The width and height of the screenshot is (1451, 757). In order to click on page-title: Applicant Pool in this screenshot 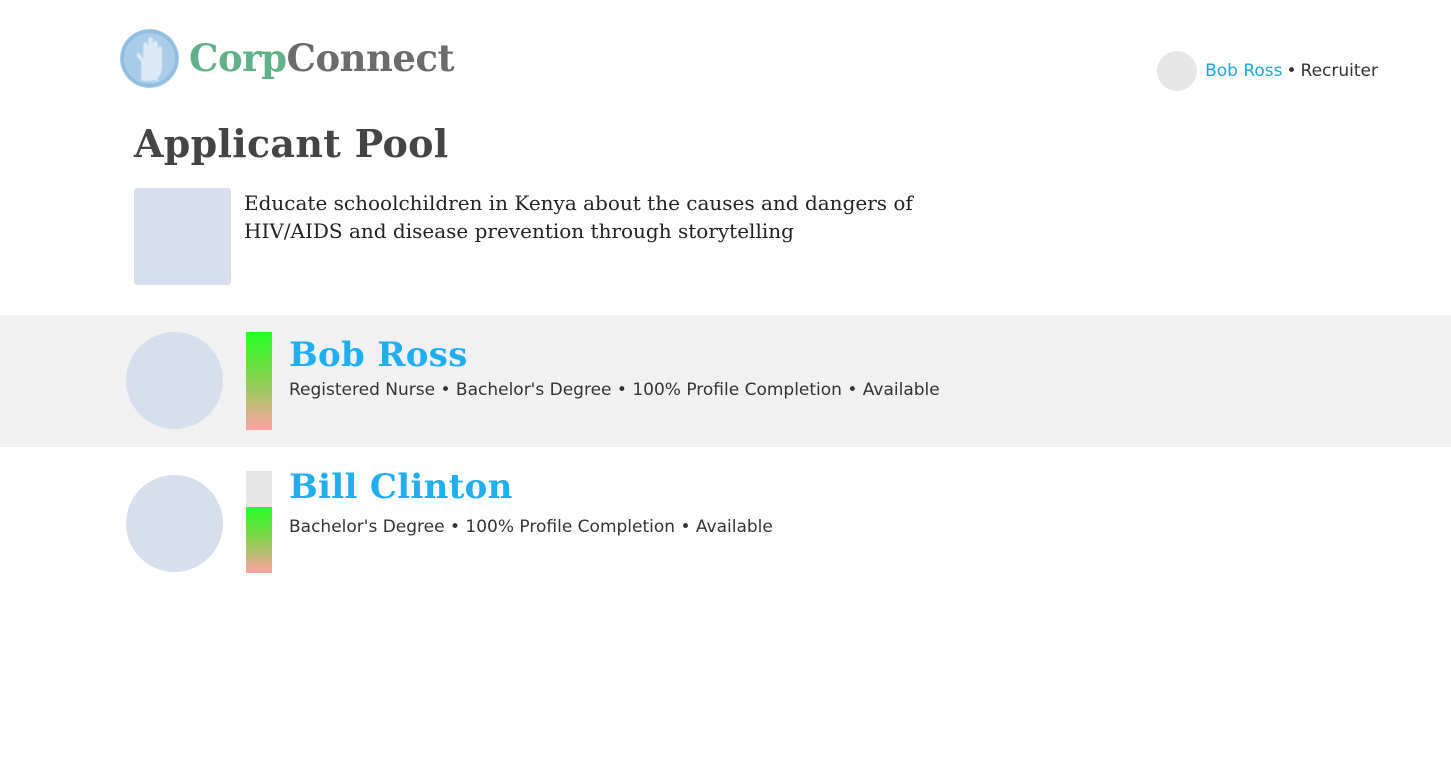, I will do `click(291, 143)`.